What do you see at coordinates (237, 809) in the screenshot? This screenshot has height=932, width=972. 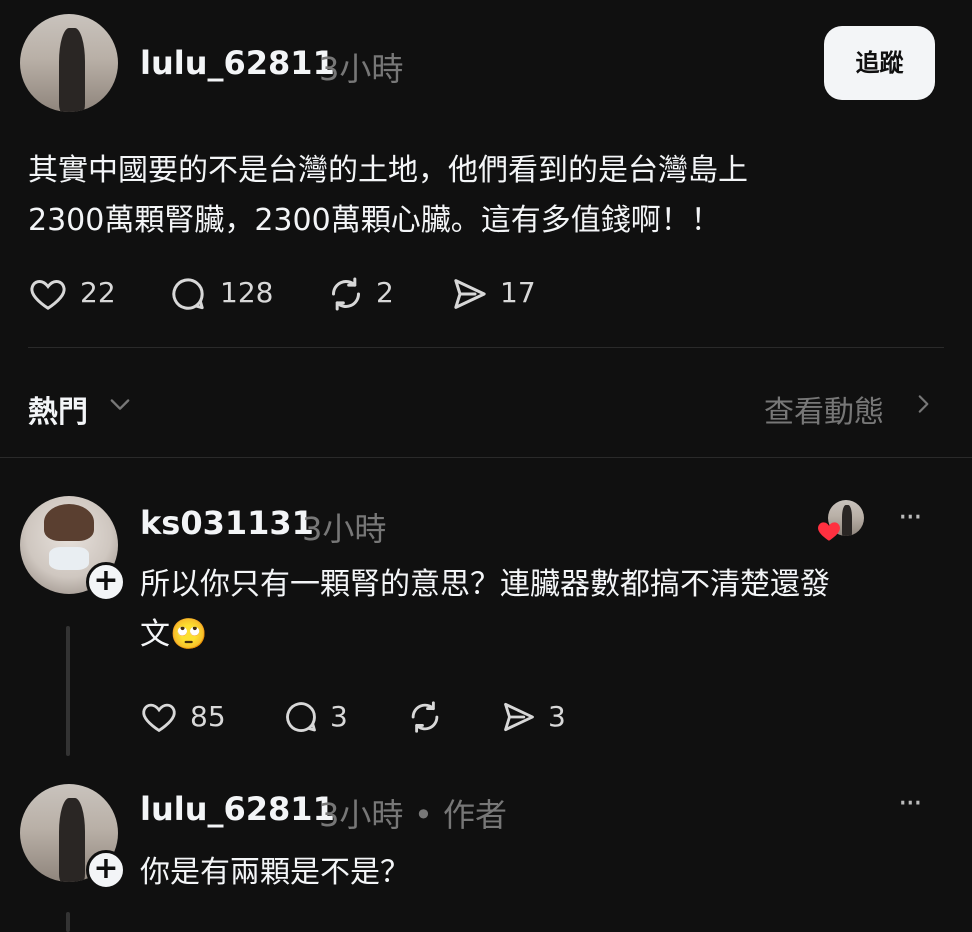 I see `reply-username: lulu_62811` at bounding box center [237, 809].